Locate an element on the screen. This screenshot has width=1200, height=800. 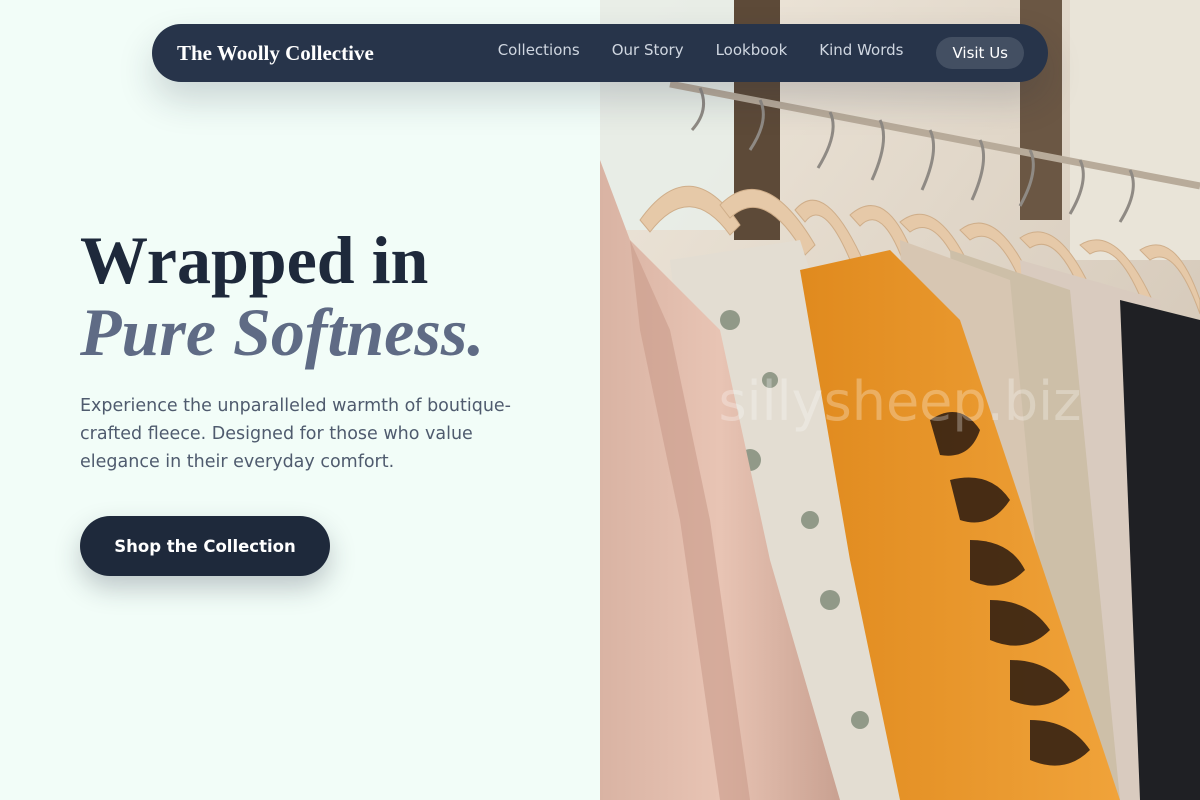
shop-collection-button: Shop the Collection is located at coordinates (205, 546).